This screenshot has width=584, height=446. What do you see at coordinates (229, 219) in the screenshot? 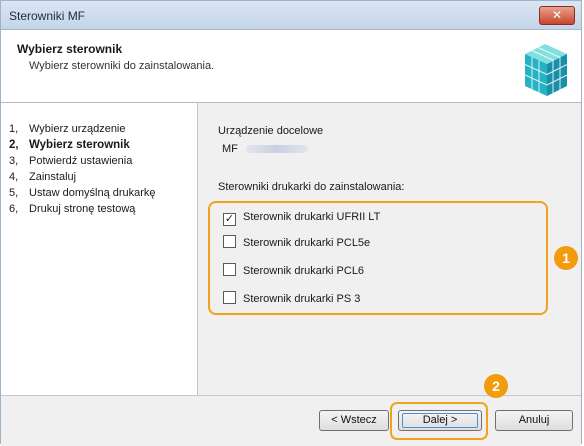
I see `checkbox: ✓` at bounding box center [229, 219].